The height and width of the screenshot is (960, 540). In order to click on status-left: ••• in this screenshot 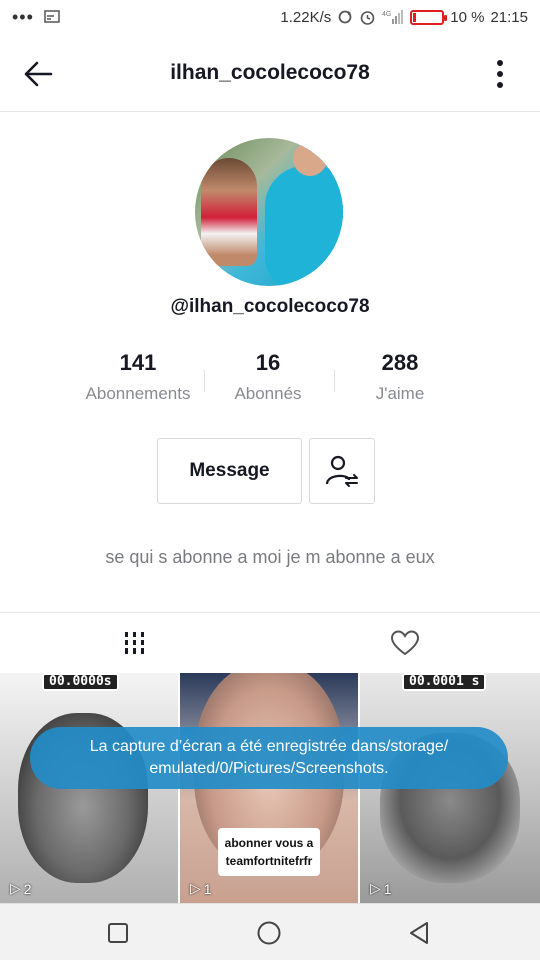, I will do `click(36, 17)`.